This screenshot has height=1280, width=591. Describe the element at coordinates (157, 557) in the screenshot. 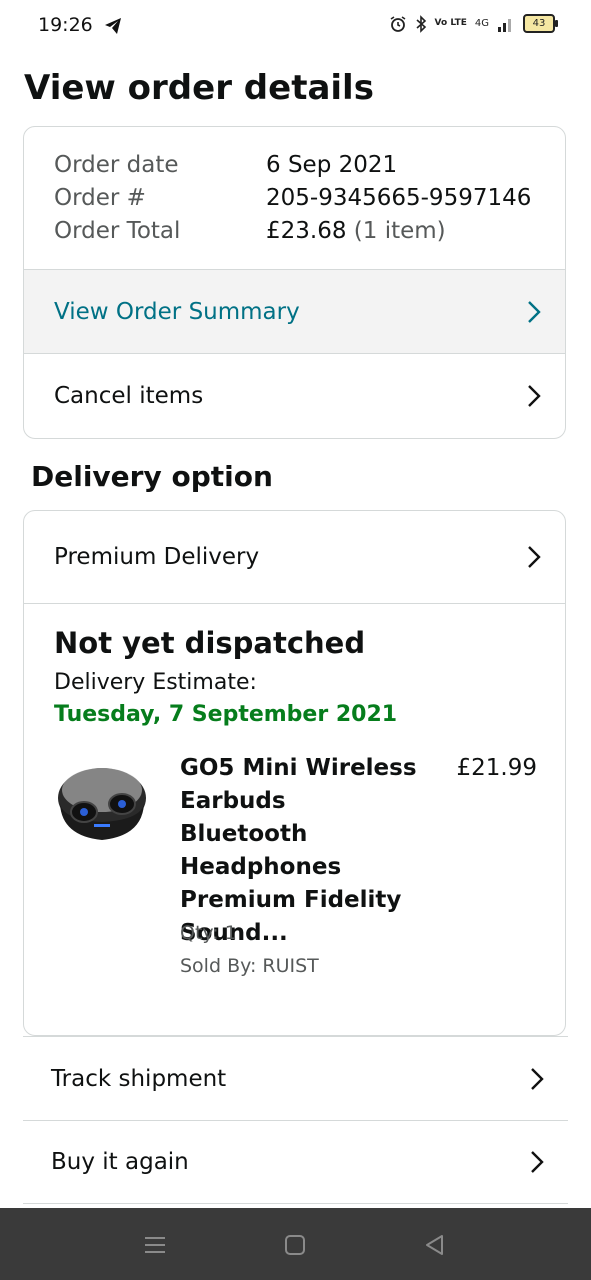

I see `delivery-option-label: Premium Delivery` at that location.